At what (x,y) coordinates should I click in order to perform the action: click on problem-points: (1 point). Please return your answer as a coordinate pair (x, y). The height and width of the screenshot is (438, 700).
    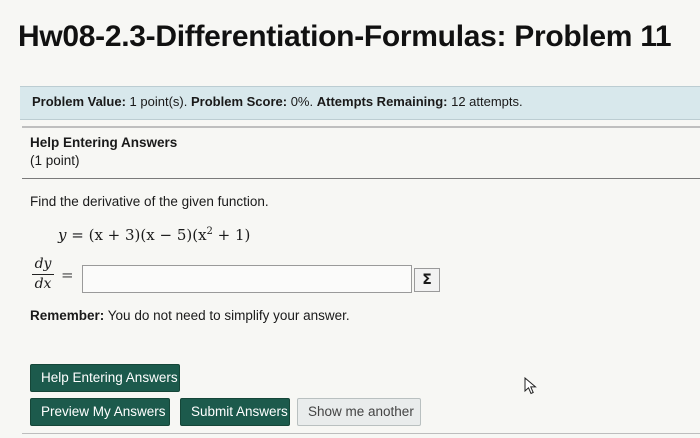
    Looking at the image, I should click on (55, 160).